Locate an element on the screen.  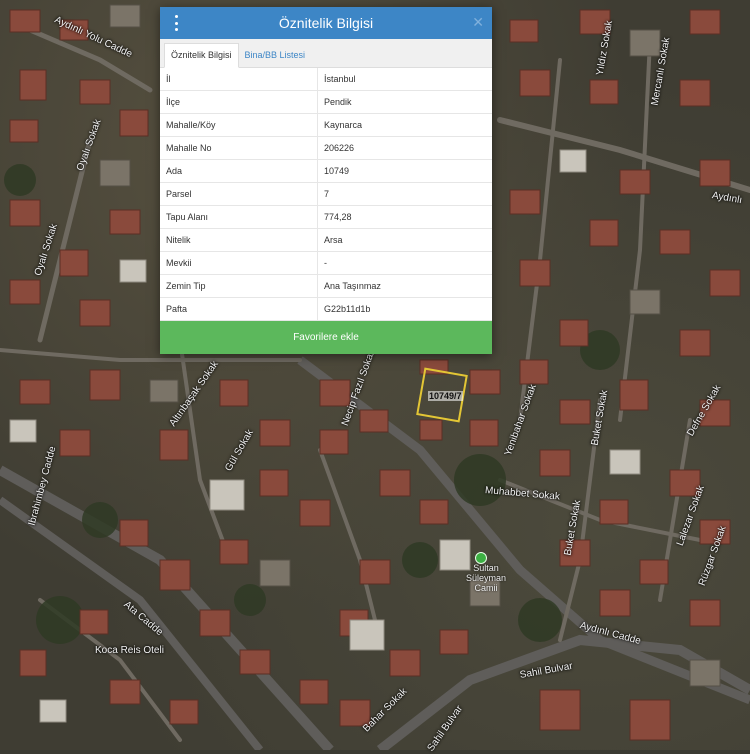
table-row: Pafta G22b11d1b is located at coordinates (326, 309).